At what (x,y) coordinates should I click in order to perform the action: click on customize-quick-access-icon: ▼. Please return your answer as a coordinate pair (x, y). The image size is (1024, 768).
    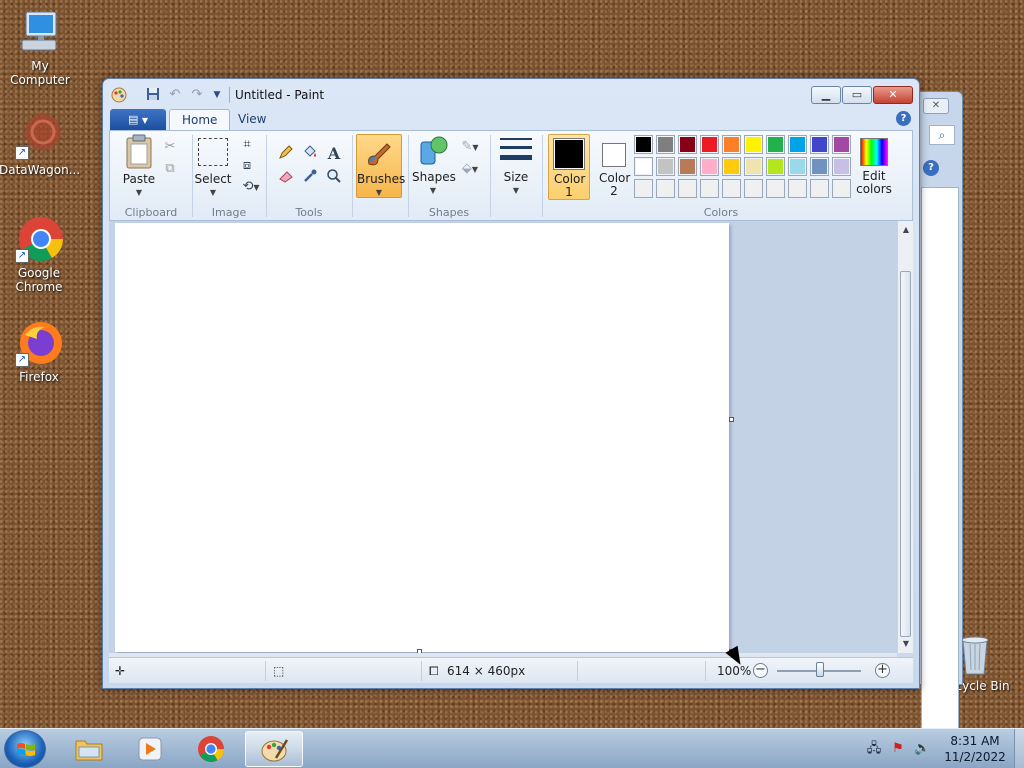
    Looking at the image, I should click on (217, 95).